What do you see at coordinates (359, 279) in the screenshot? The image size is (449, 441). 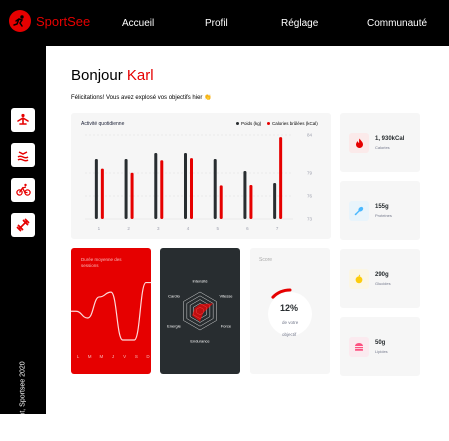 I see `apple-icon` at bounding box center [359, 279].